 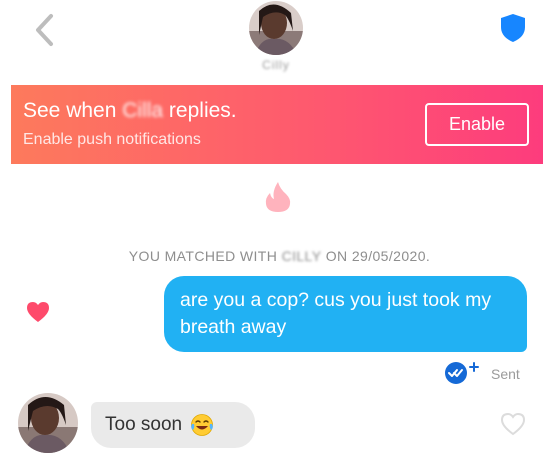 I want to click on banner-match-name: Cilla, so click(x=143, y=110).